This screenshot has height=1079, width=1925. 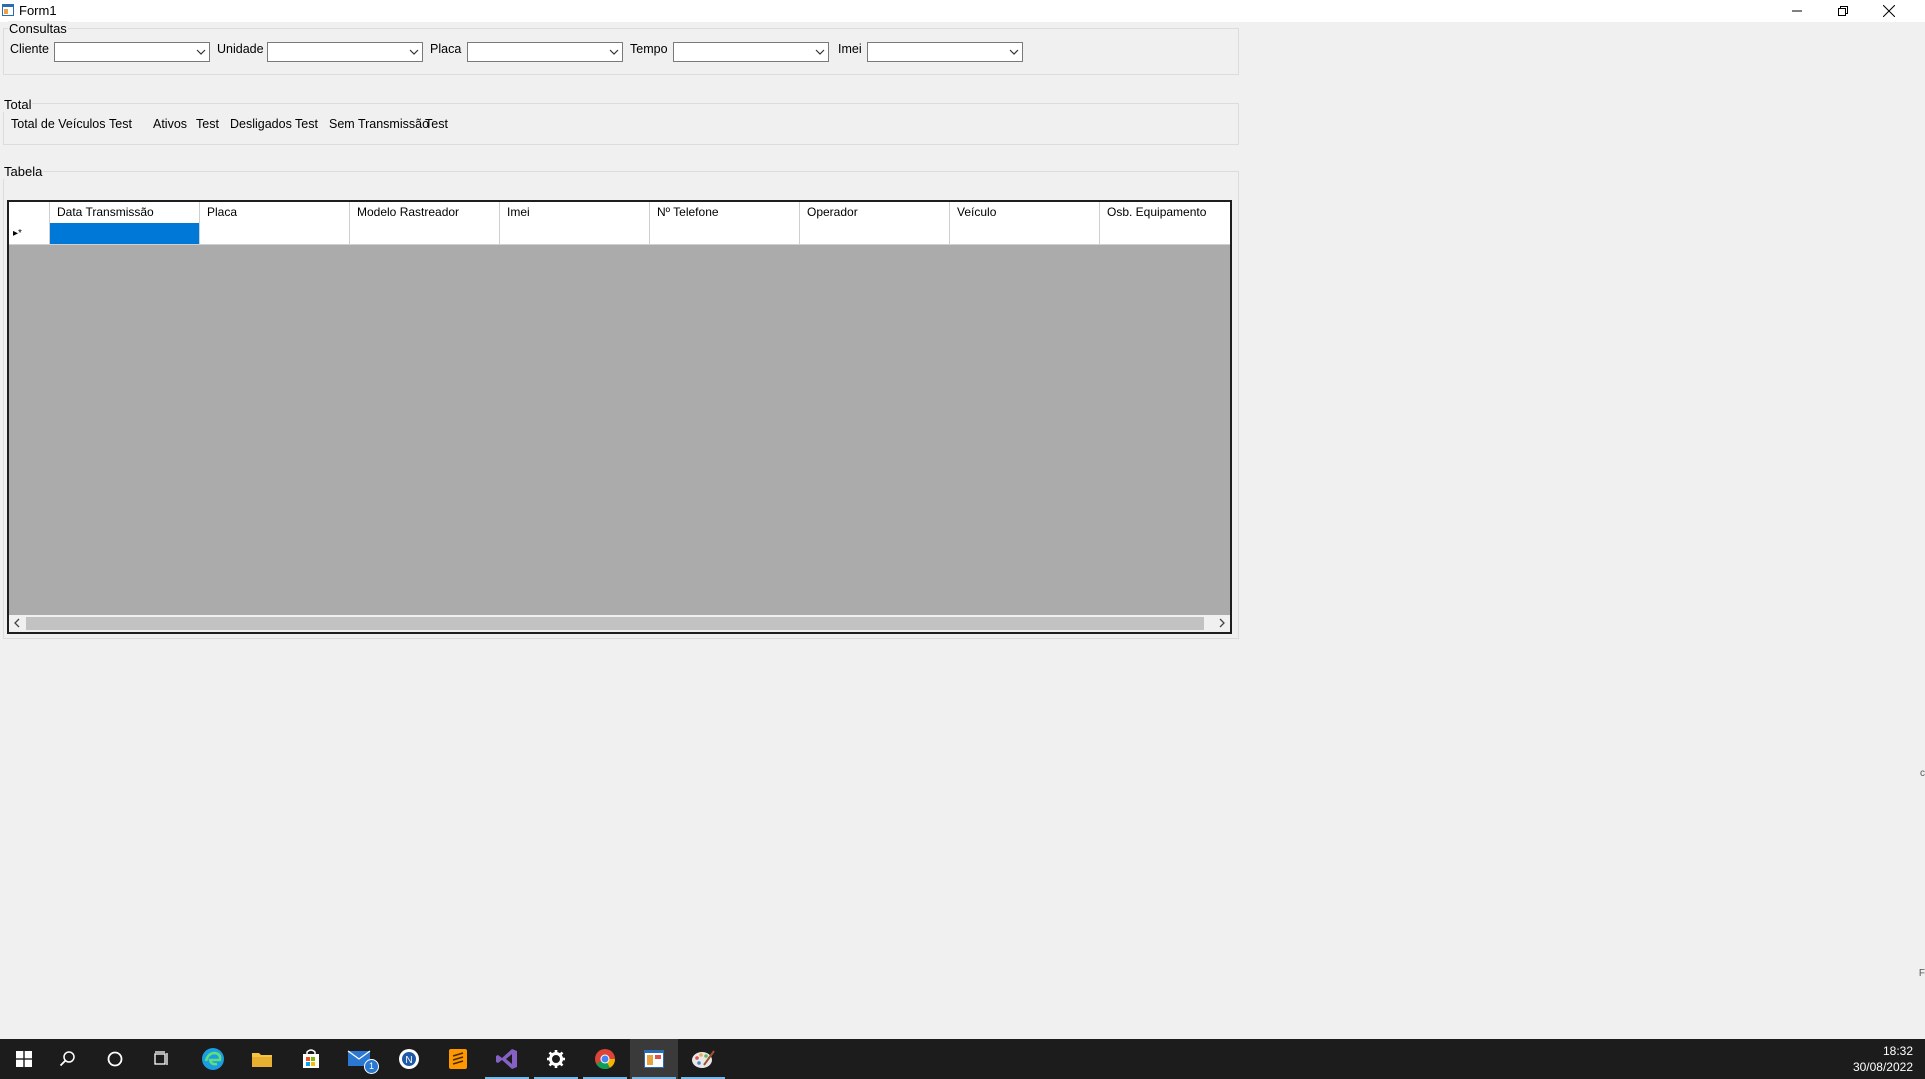 What do you see at coordinates (125, 212) in the screenshot?
I see `column-header-data-transmissao: Data Transmissão` at bounding box center [125, 212].